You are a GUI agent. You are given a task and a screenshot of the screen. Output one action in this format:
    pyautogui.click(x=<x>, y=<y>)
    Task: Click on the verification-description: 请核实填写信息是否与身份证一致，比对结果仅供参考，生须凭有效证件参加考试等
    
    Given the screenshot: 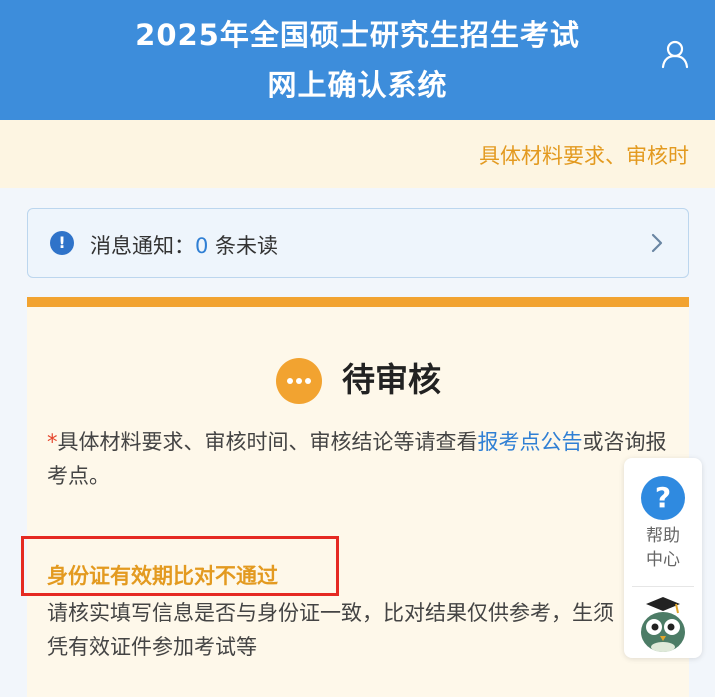 What is the action you would take?
    pyautogui.click(x=330, y=630)
    